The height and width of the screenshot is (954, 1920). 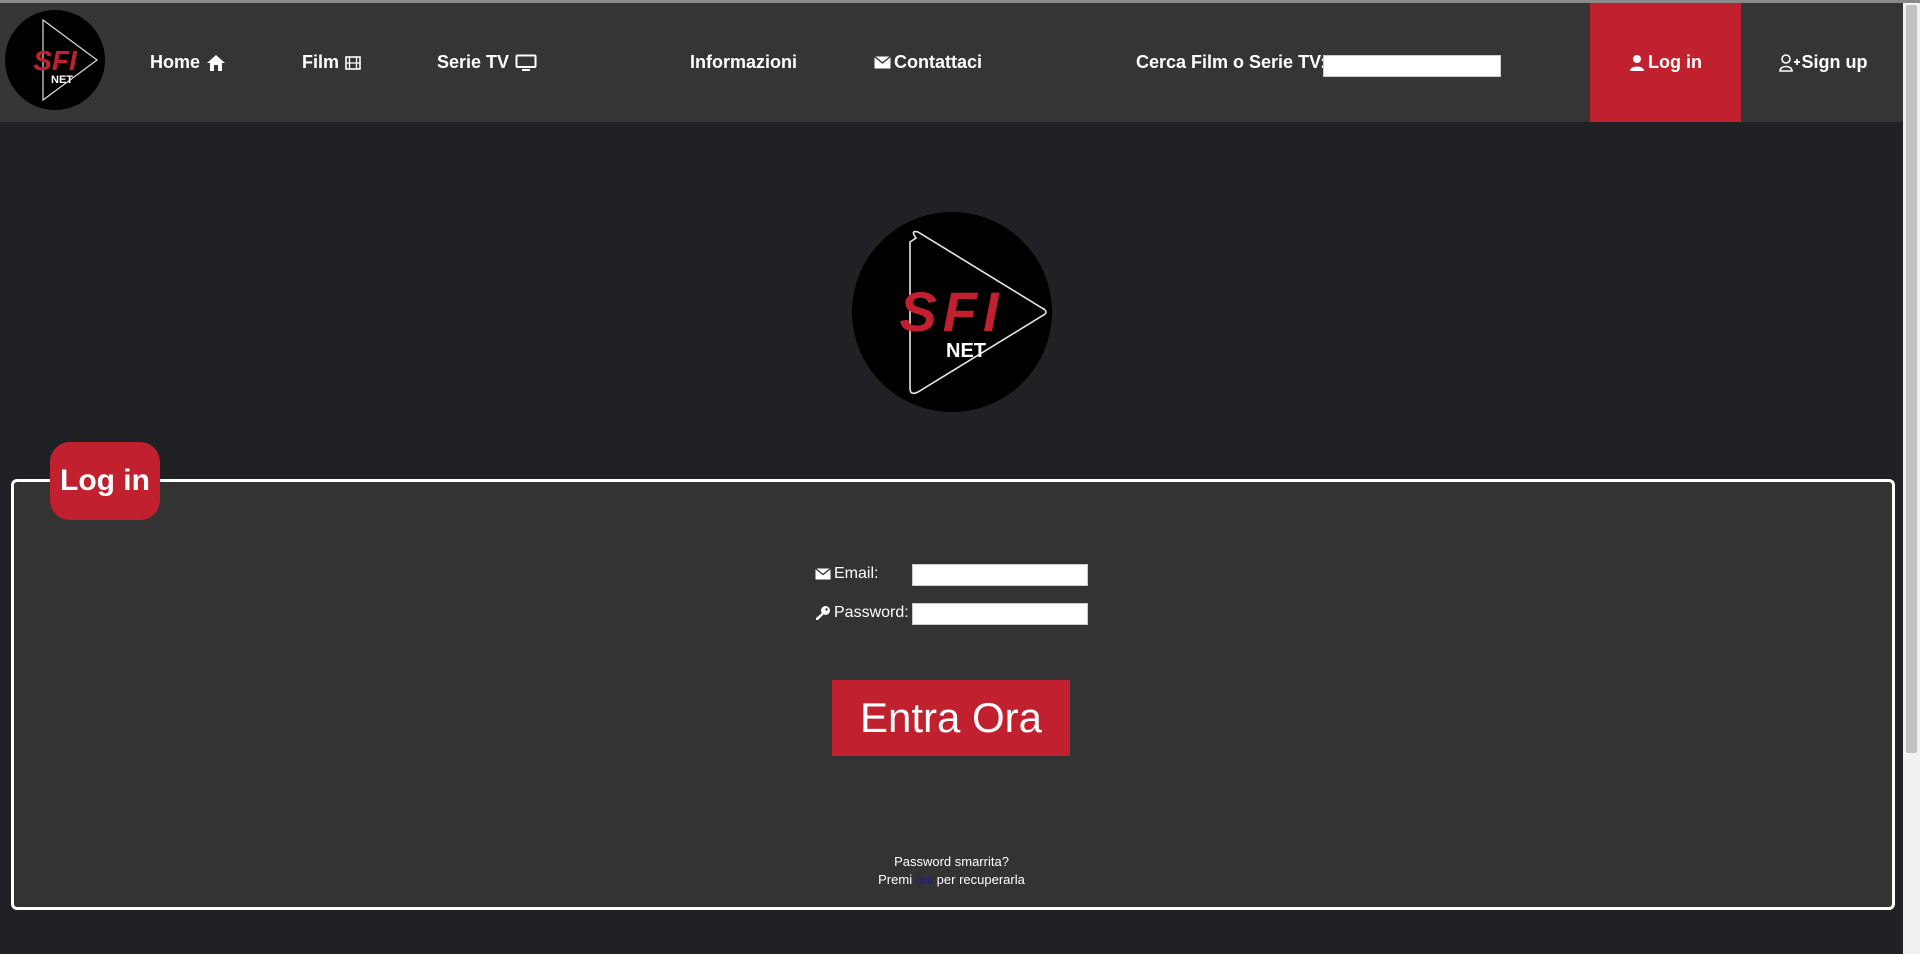 I want to click on password-label: Password:, so click(x=862, y=613).